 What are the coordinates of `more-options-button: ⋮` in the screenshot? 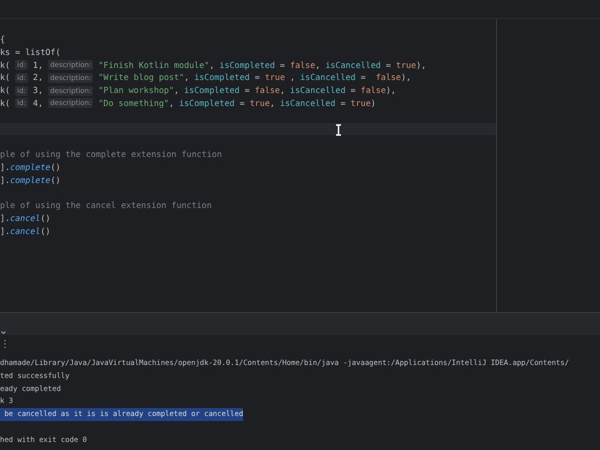 It's located at (5, 345).